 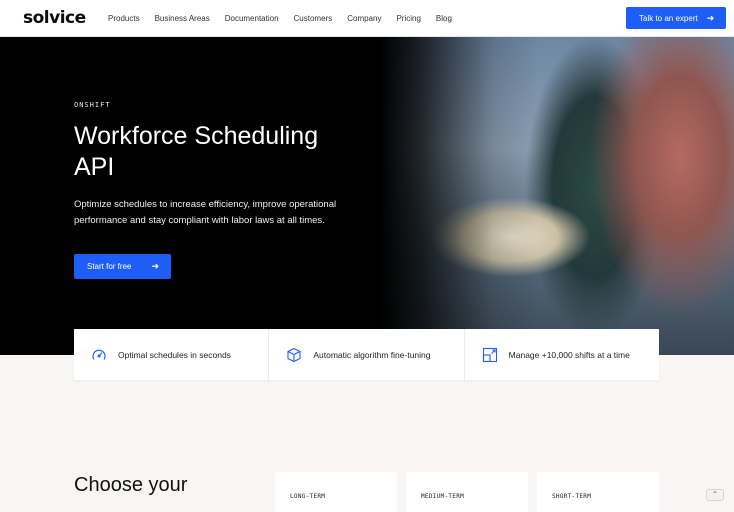 I want to click on feature-label: Optimal schedules in seconds, so click(x=174, y=354).